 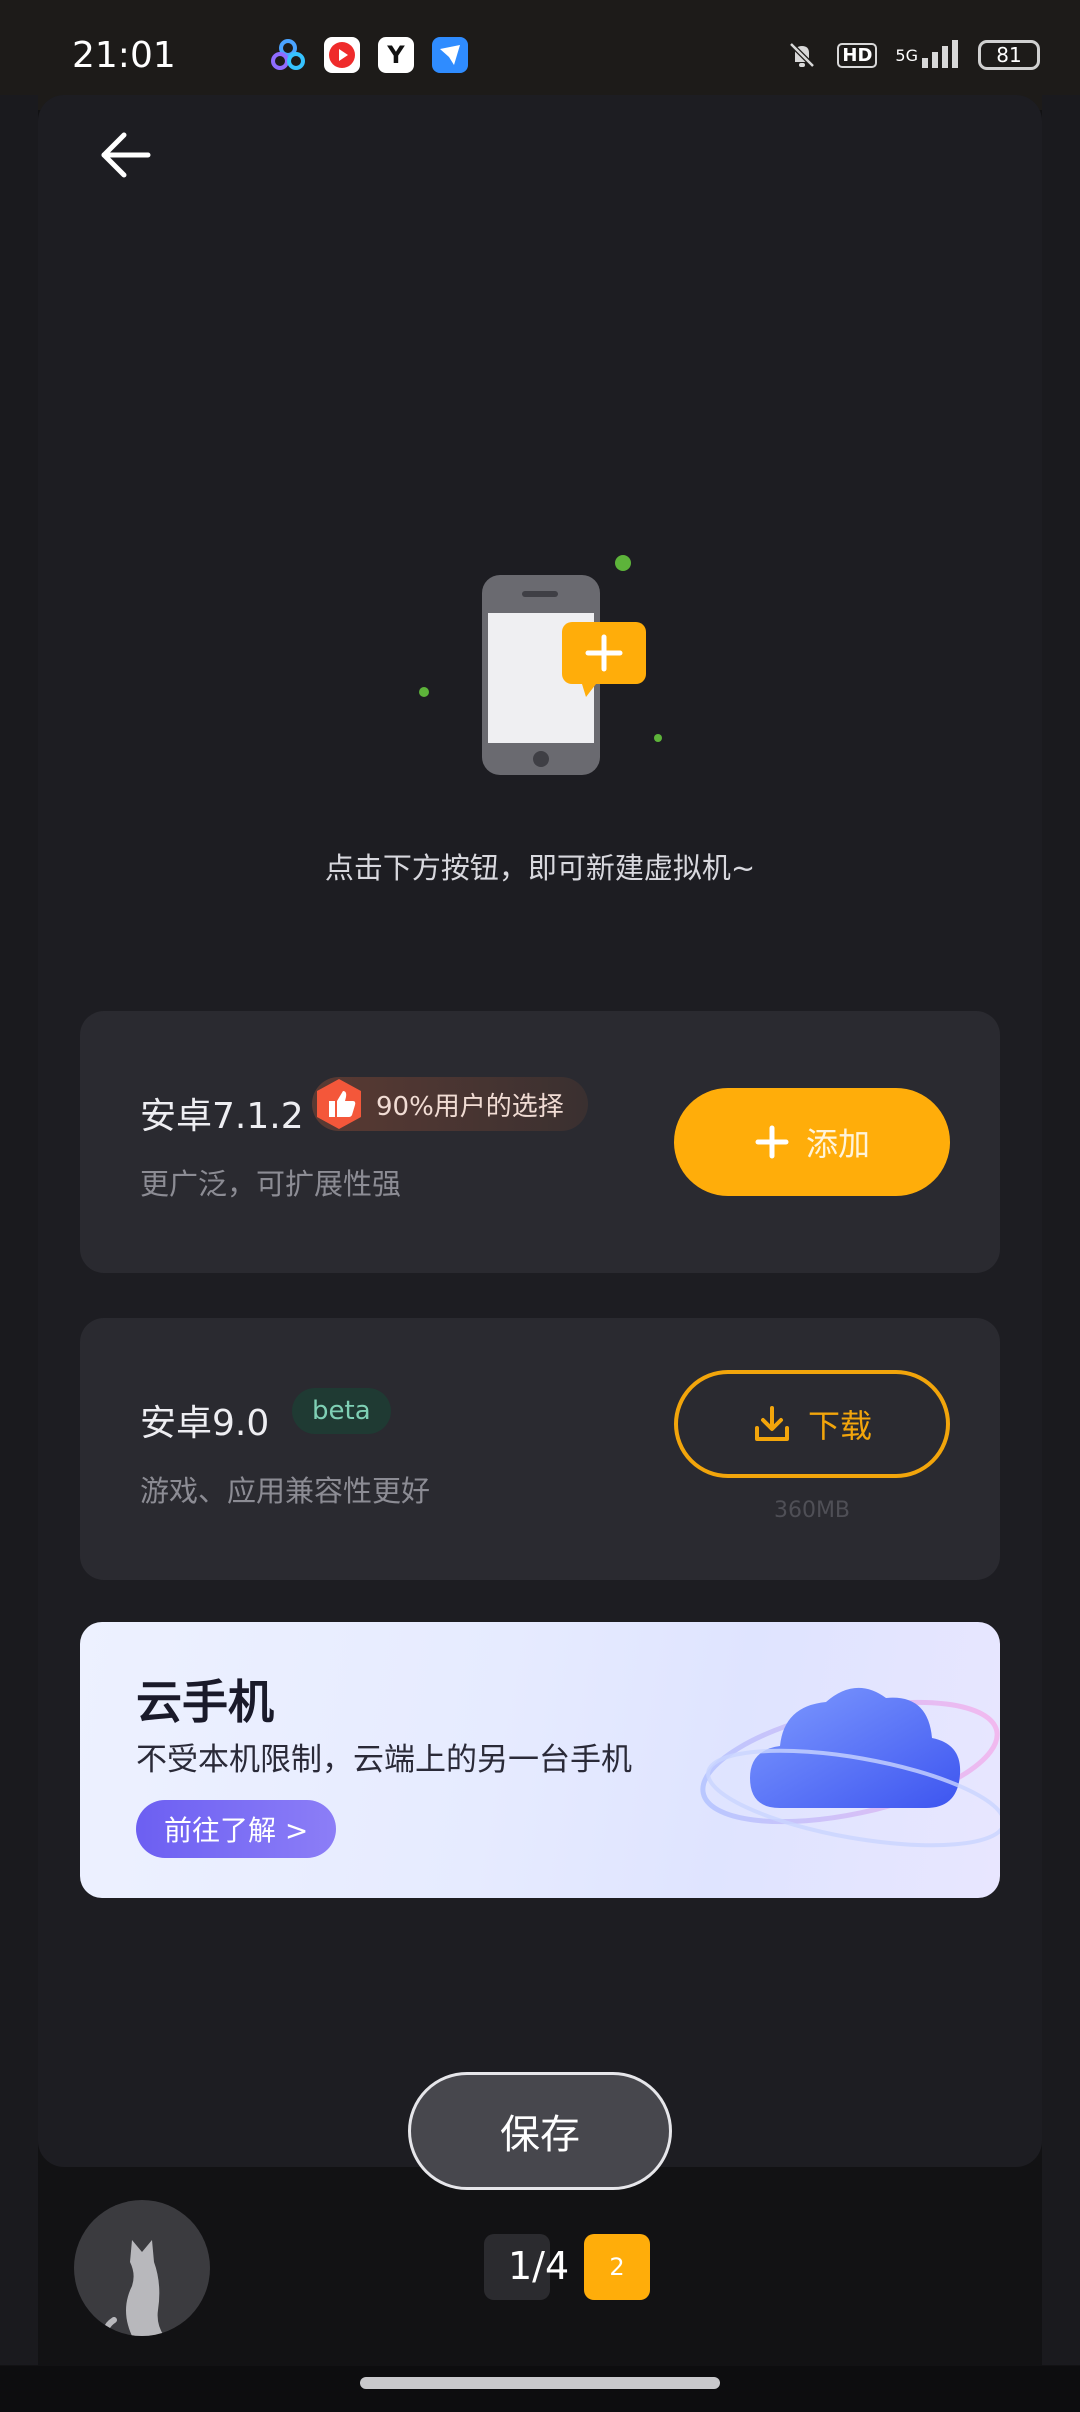 What do you see at coordinates (802, 55) in the screenshot?
I see `mute-icon` at bounding box center [802, 55].